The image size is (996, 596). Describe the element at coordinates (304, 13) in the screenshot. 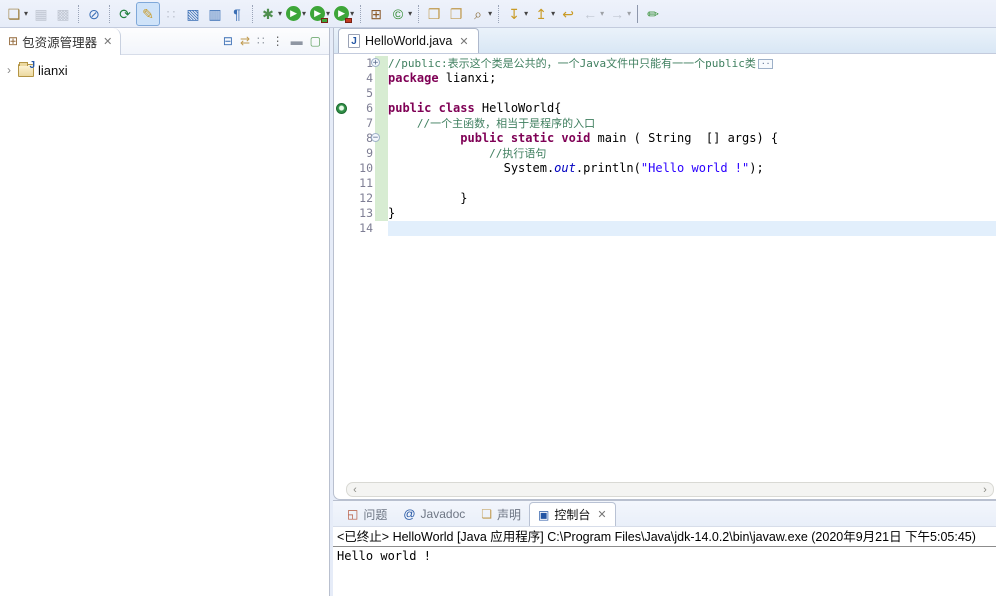

I see `run-dropdown-icon: ▾` at that location.